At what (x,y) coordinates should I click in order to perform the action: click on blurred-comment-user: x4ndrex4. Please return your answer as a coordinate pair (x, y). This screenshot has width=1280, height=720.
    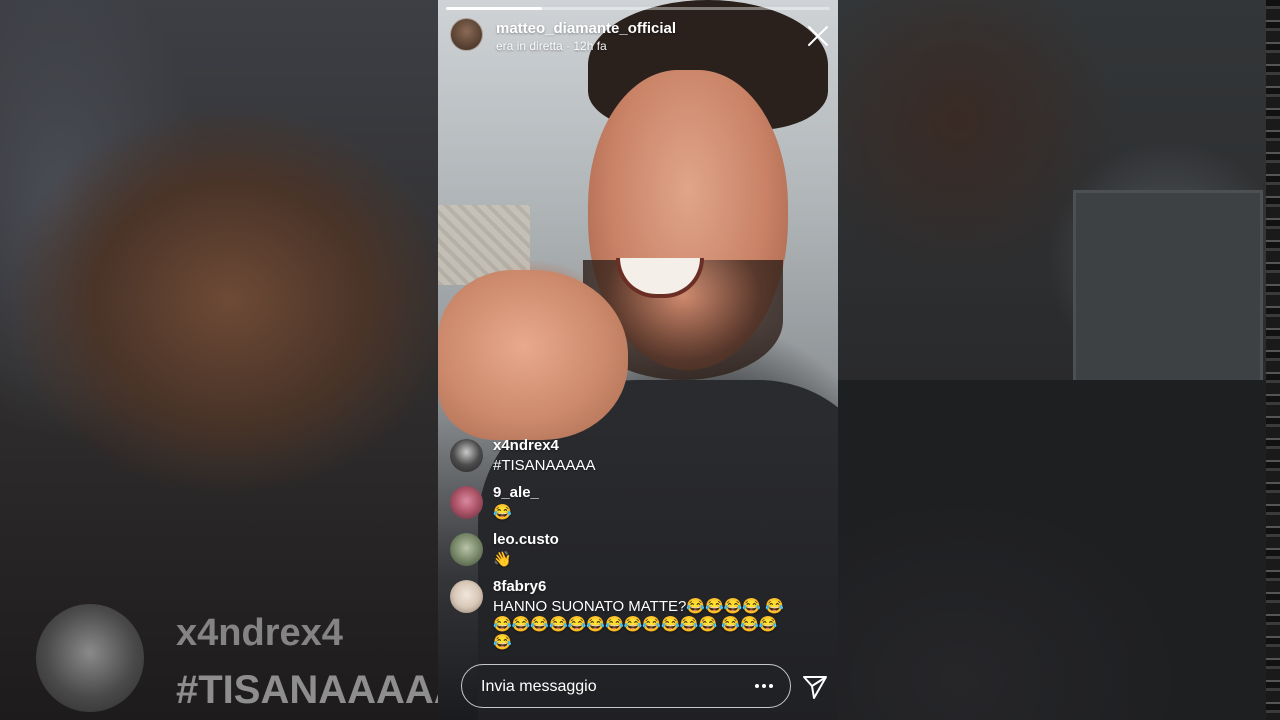
    Looking at the image, I should click on (259, 633).